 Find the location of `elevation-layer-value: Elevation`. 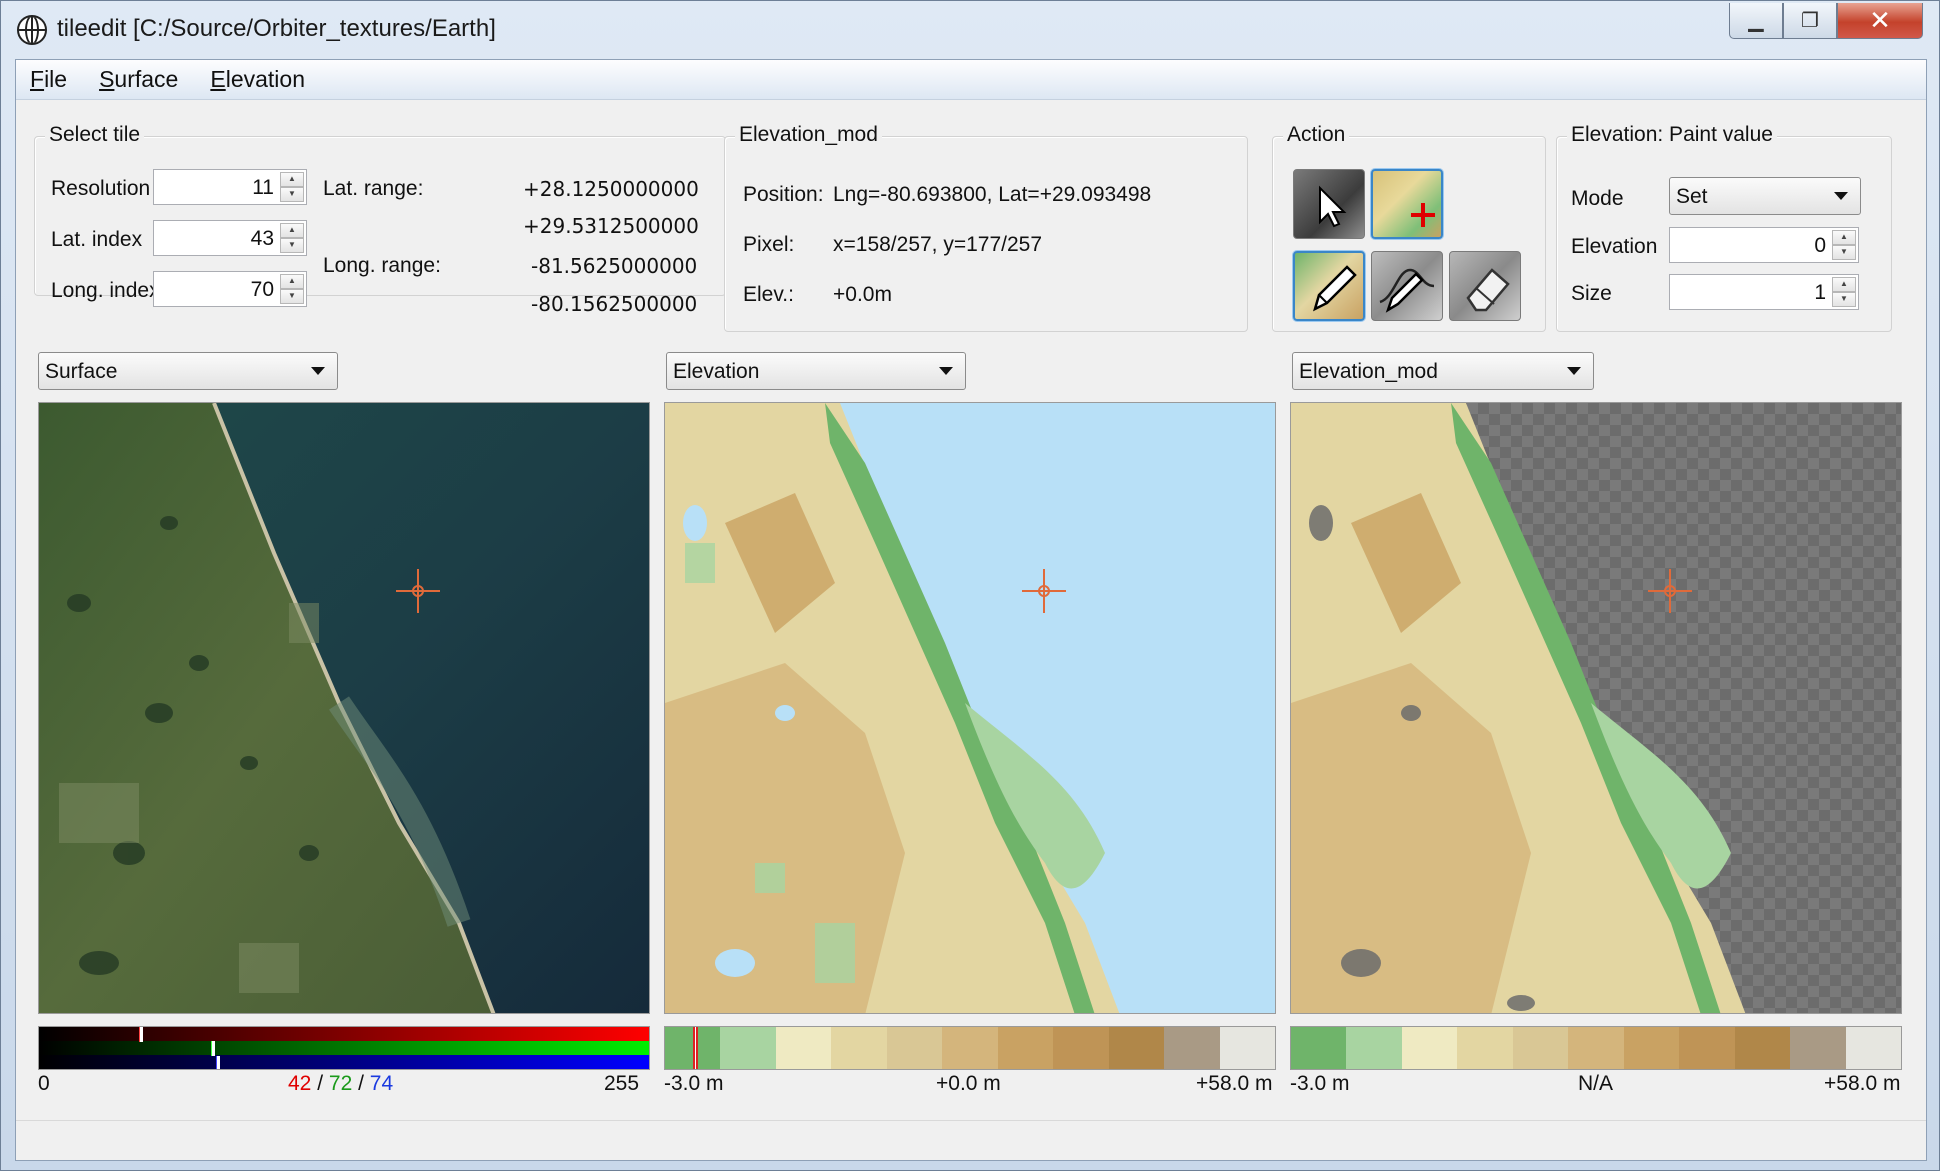

elevation-layer-value: Elevation is located at coordinates (716, 371).